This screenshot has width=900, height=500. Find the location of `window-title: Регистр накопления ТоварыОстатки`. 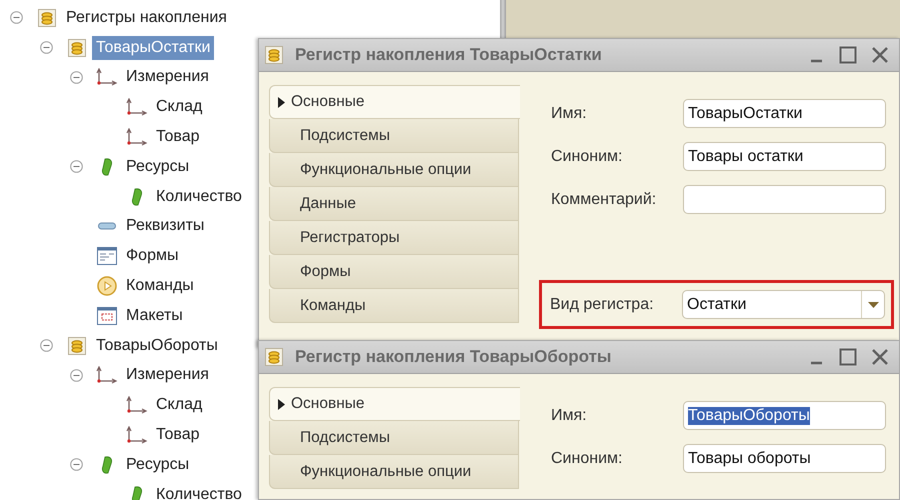

window-title: Регистр накопления ТоварыОстатки is located at coordinates (449, 55).